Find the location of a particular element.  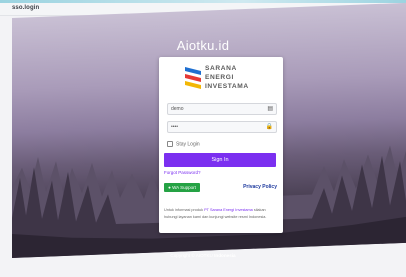

logo-wordmark: SARANA ENERGI INVESTAMA is located at coordinates (227, 77).